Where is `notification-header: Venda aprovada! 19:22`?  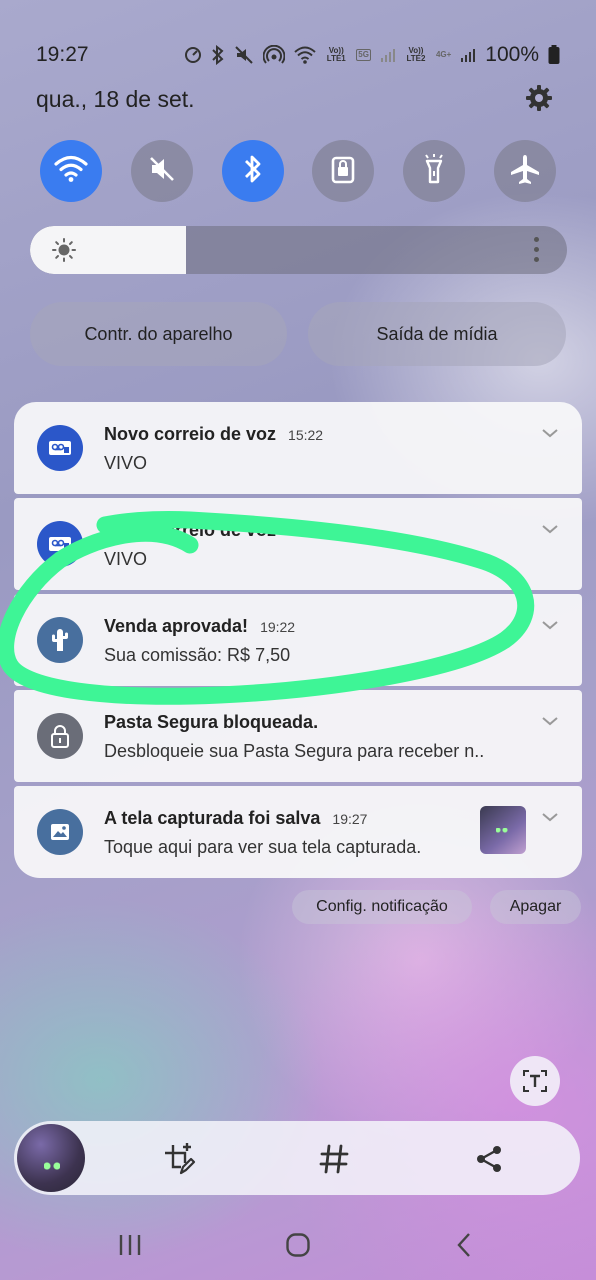 notification-header: Venda aprovada! 19:22 is located at coordinates (199, 626).